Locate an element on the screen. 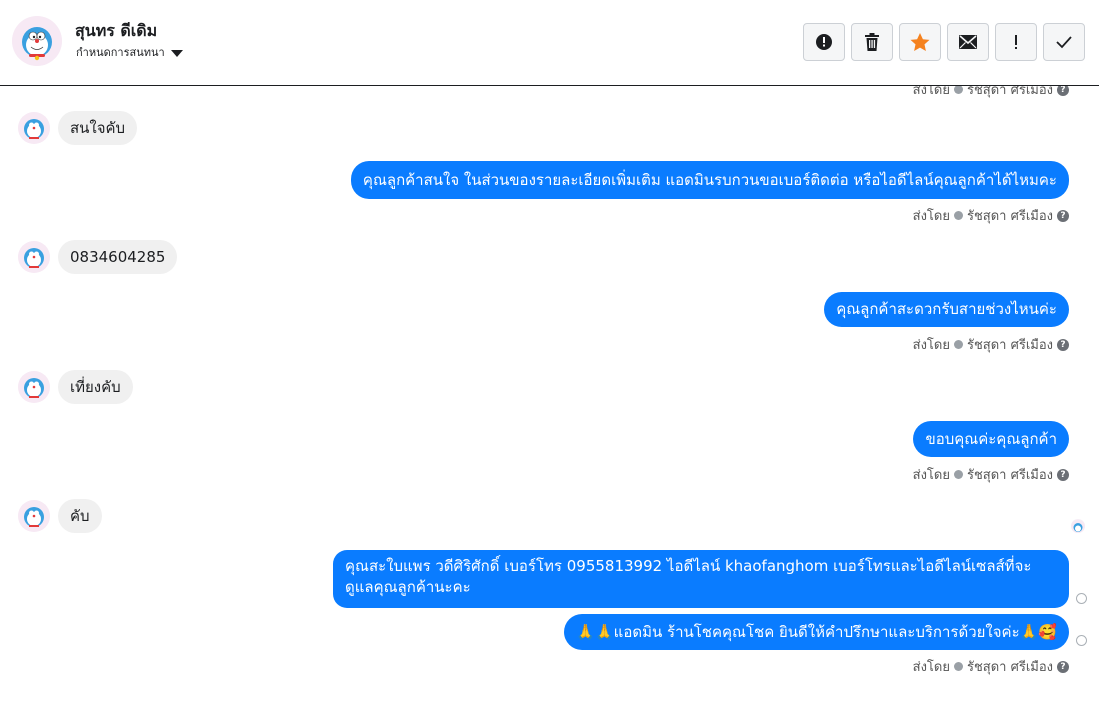 Image resolution: width=1099 pixels, height=707 pixels. incoming-message: 0834604285 is located at coordinates (98, 257).